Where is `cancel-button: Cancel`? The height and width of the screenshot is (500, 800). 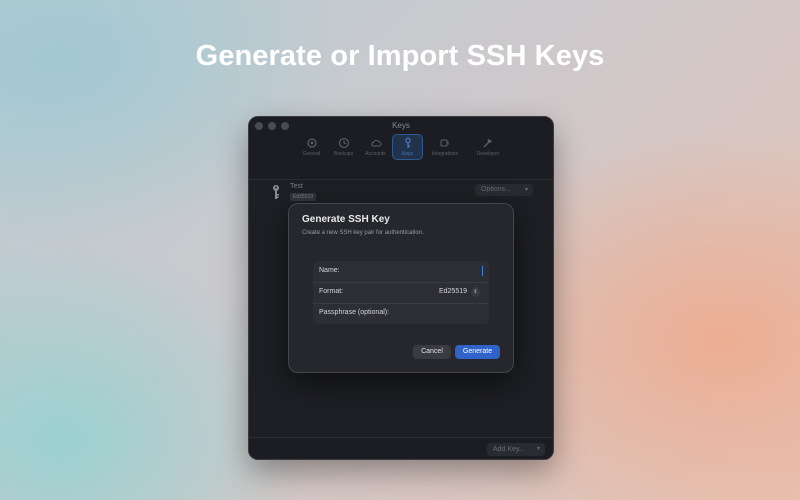 cancel-button: Cancel is located at coordinates (432, 352).